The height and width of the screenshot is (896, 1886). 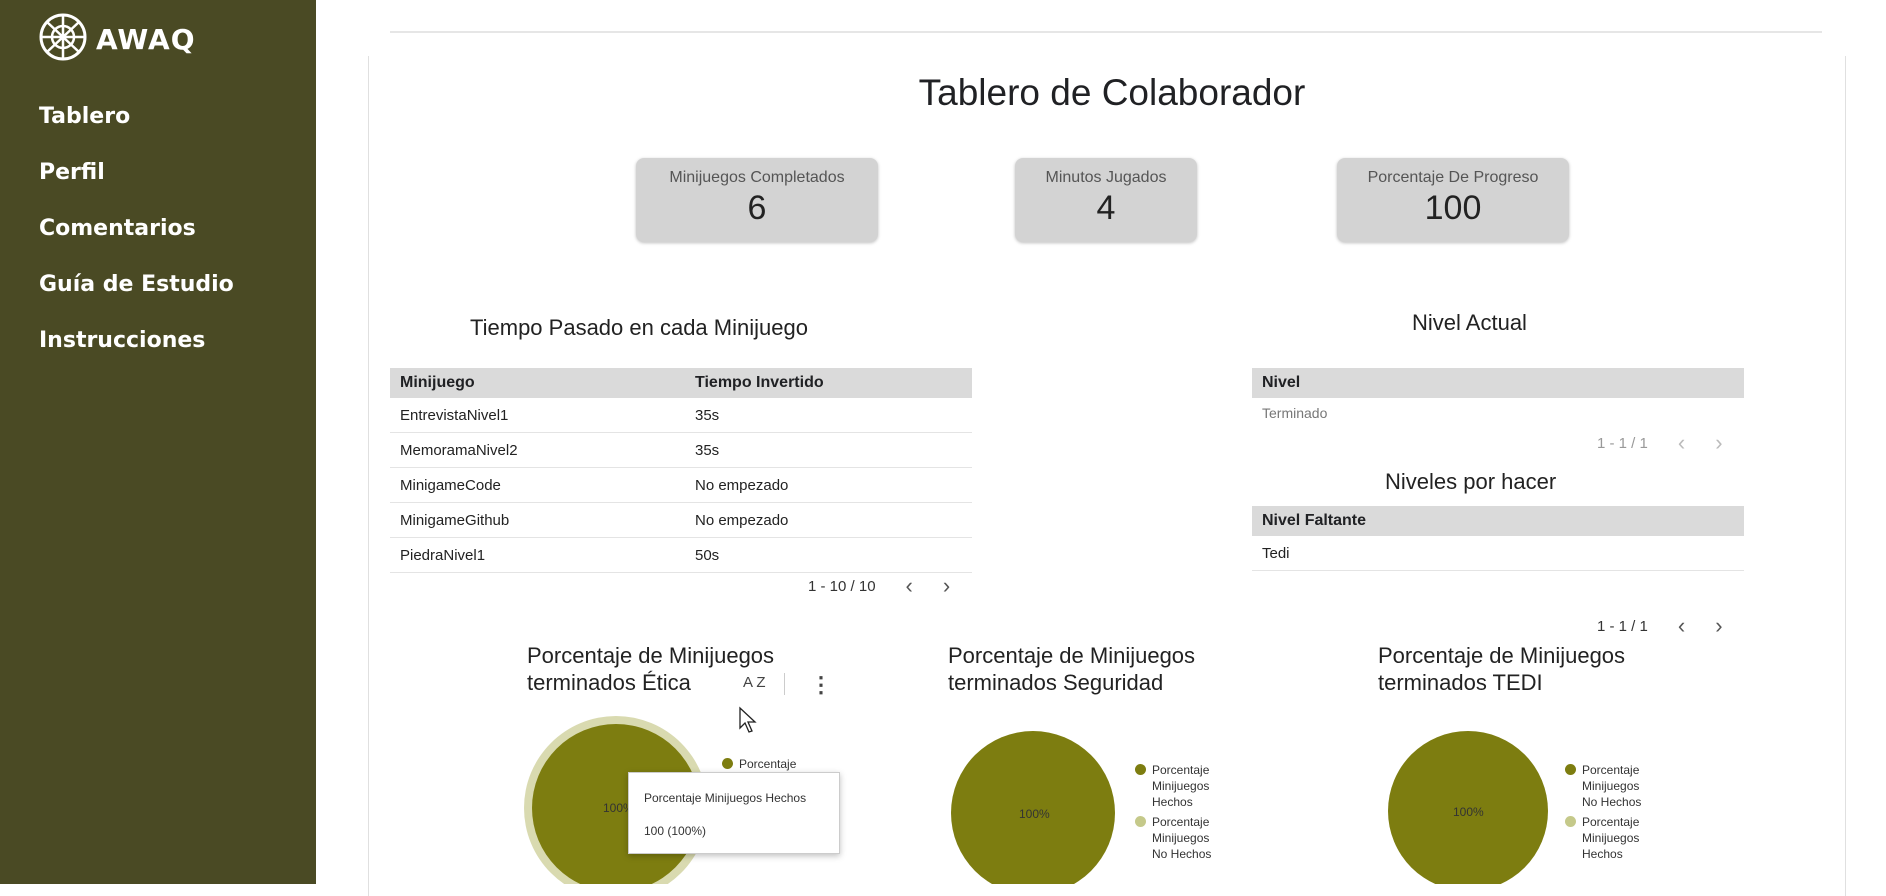 I want to click on kpi-label: Minutos Jugados, so click(x=1106, y=177).